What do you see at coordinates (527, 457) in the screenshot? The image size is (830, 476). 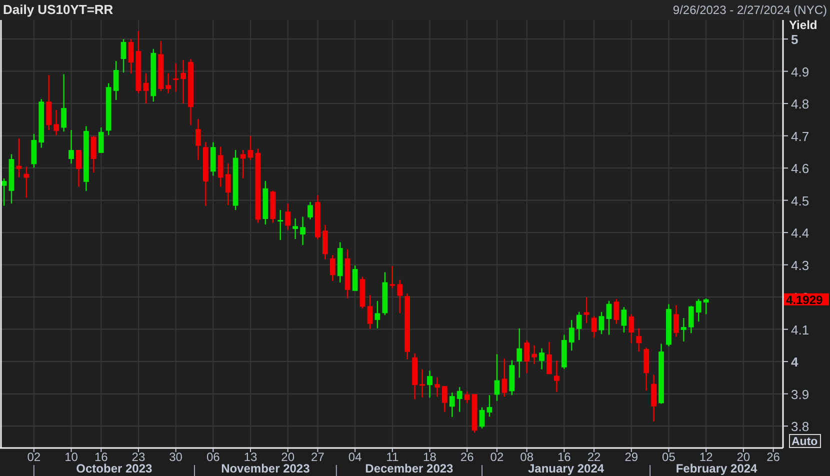 I see `axis-label: 08` at bounding box center [527, 457].